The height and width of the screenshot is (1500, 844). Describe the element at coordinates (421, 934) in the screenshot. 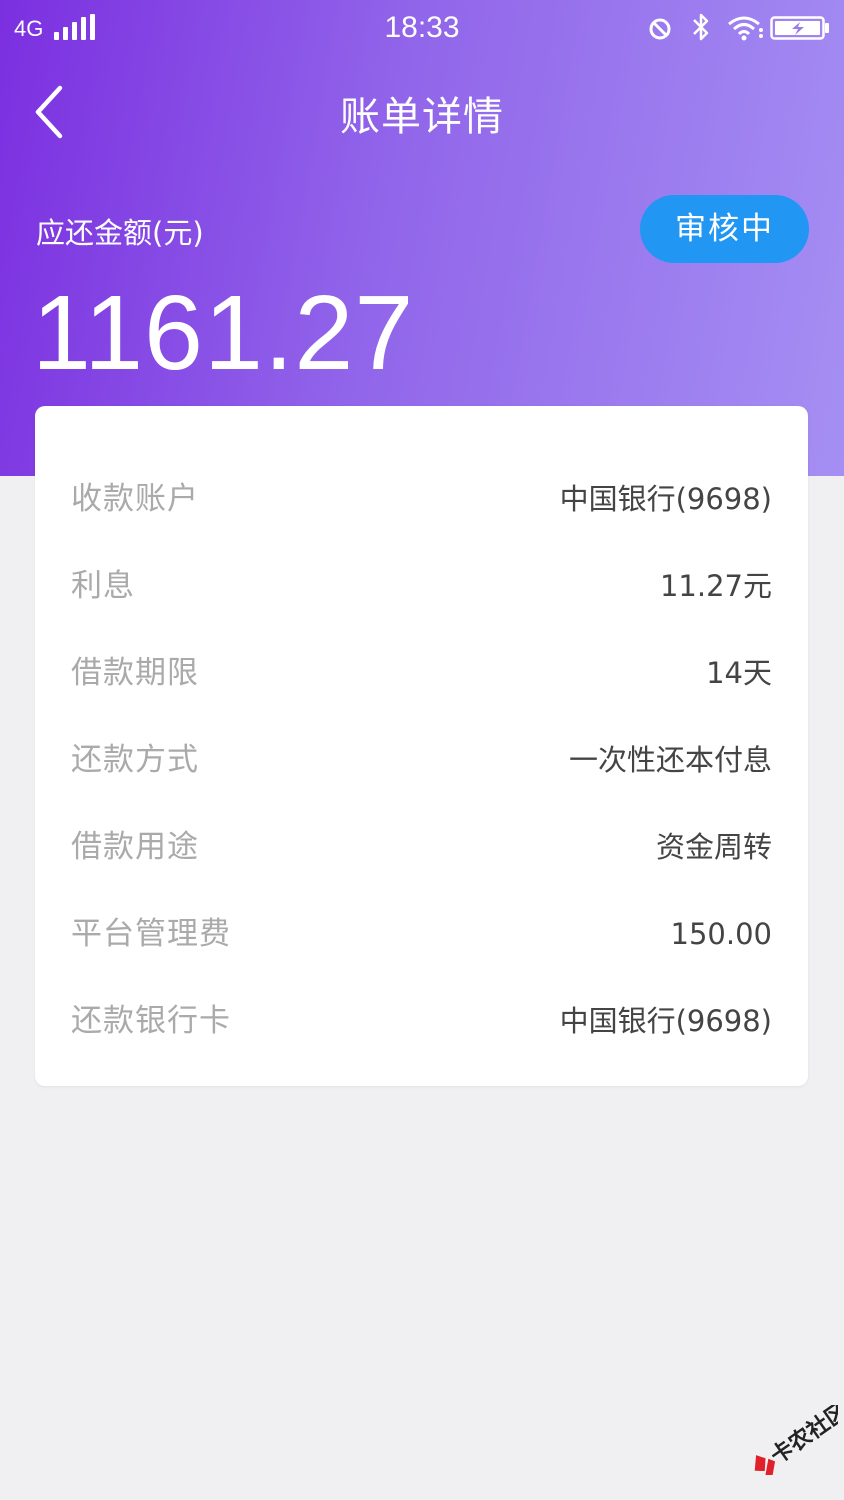

I see `detail-row-platform-fee: 平台管理费 150.00` at that location.